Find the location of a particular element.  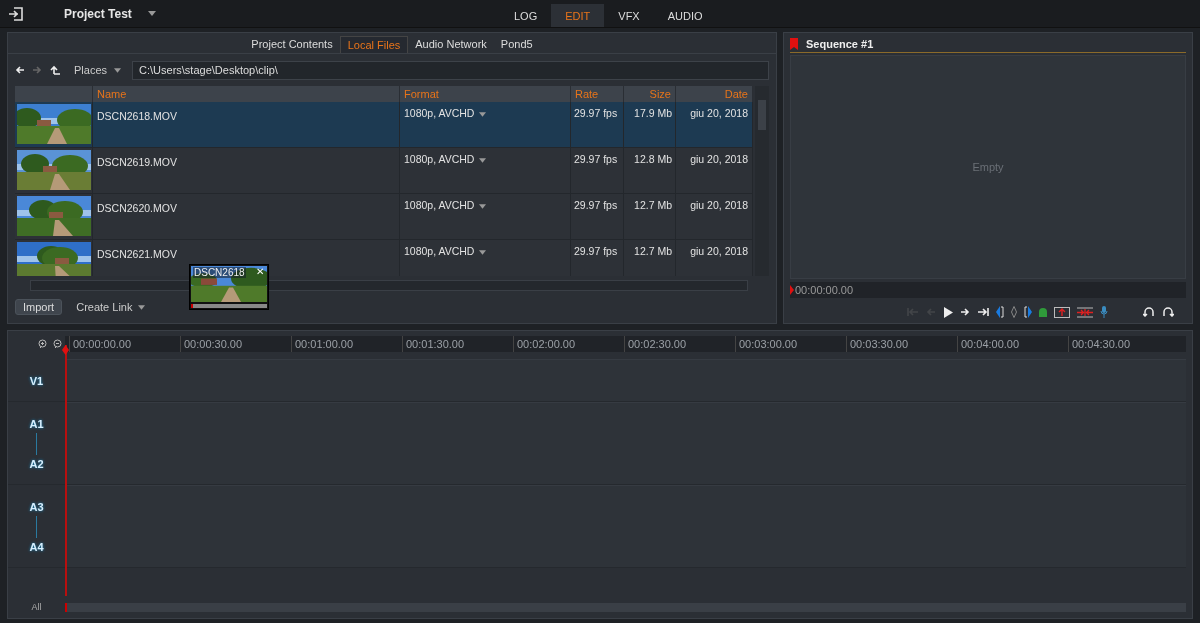

exit-icon is located at coordinates (16, 13).